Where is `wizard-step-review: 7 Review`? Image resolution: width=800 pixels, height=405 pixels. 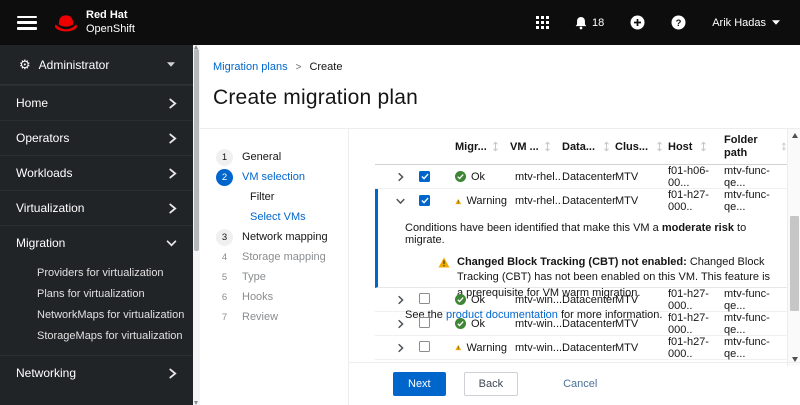
wizard-step-review: 7 Review is located at coordinates (274, 317).